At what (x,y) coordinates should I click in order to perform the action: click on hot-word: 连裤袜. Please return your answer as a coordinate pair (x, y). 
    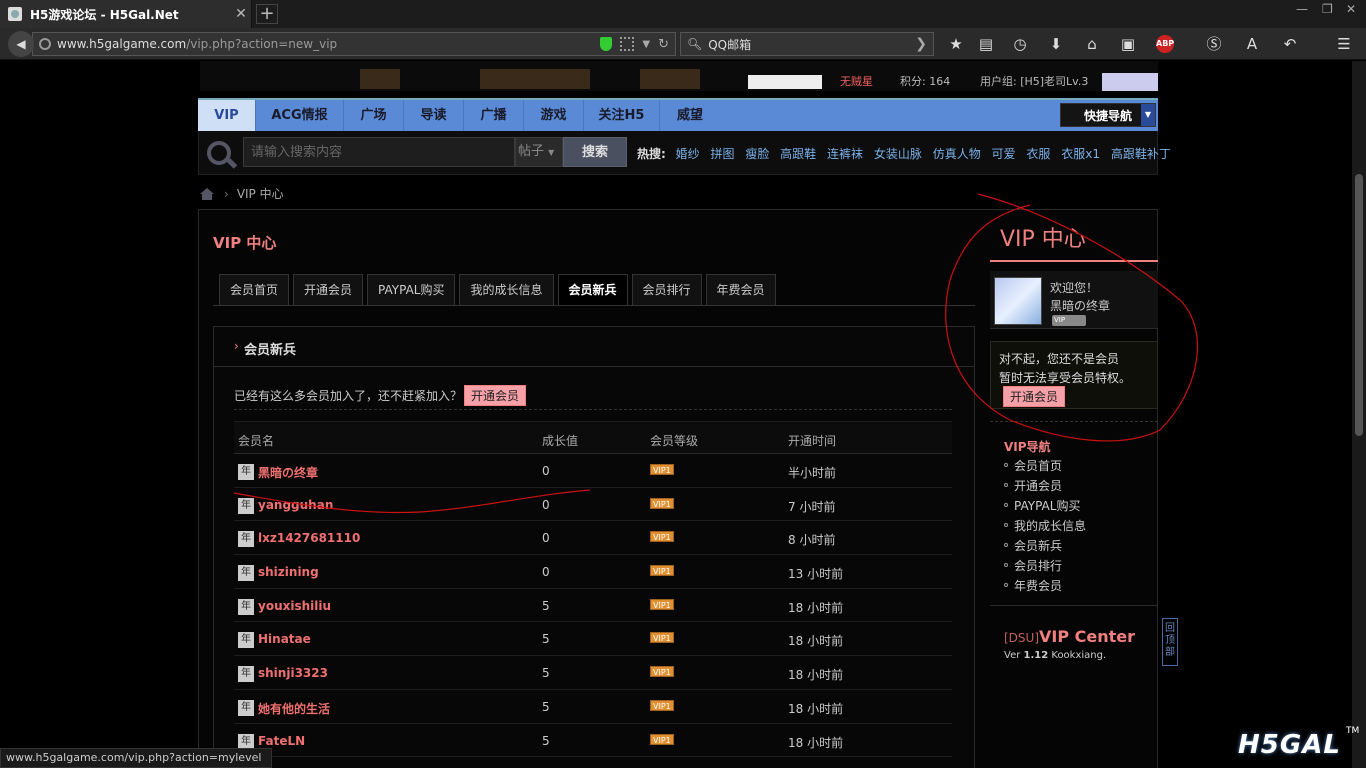
    Looking at the image, I should click on (845, 154).